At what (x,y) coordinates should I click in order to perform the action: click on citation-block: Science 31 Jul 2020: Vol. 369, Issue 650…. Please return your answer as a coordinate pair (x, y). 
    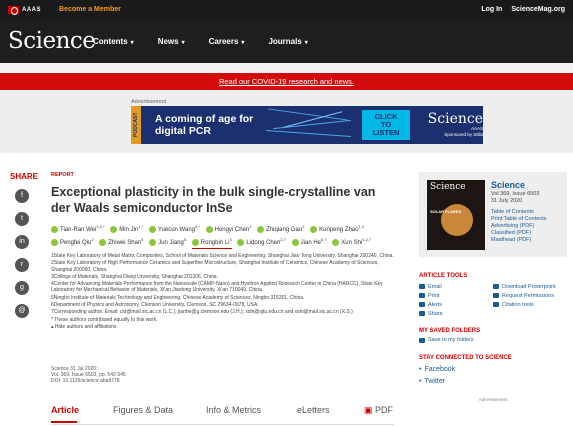
    Looking at the image, I should click on (88, 375).